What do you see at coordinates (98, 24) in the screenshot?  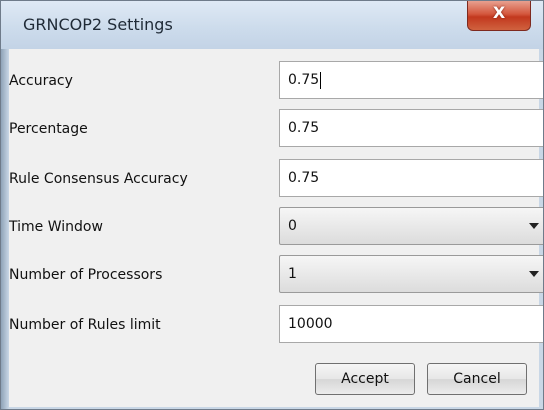 I see `window-title: GRNCOP2 Settings` at bounding box center [98, 24].